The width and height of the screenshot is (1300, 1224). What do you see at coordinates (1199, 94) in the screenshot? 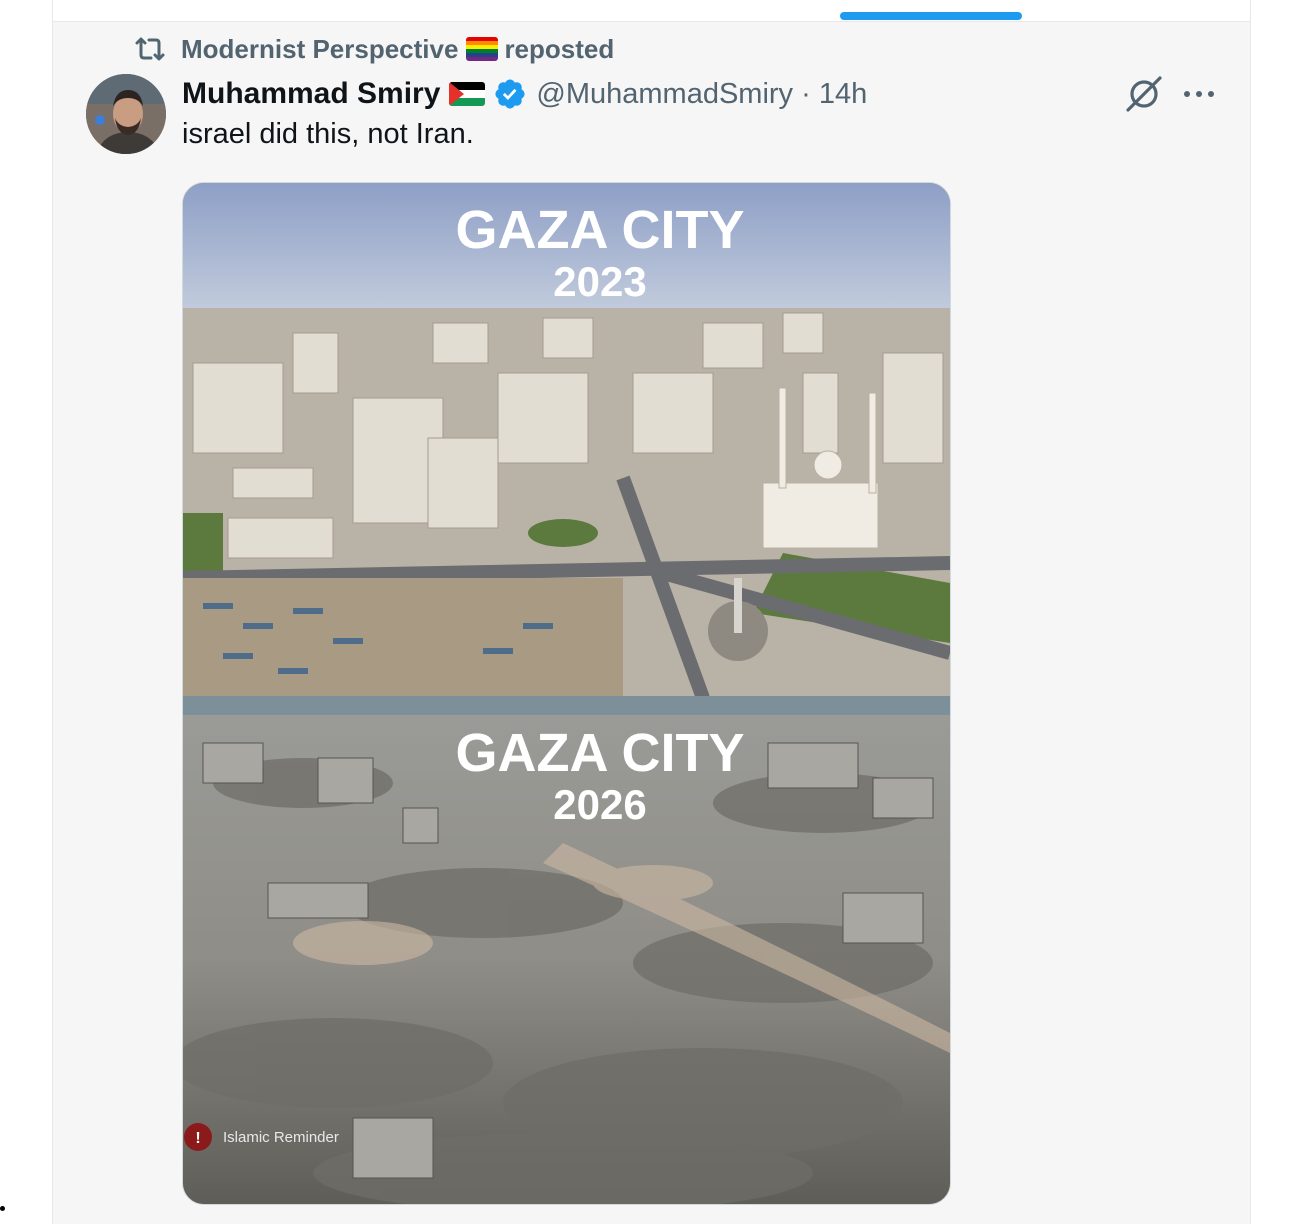
I see `more-horizontal-icon` at bounding box center [1199, 94].